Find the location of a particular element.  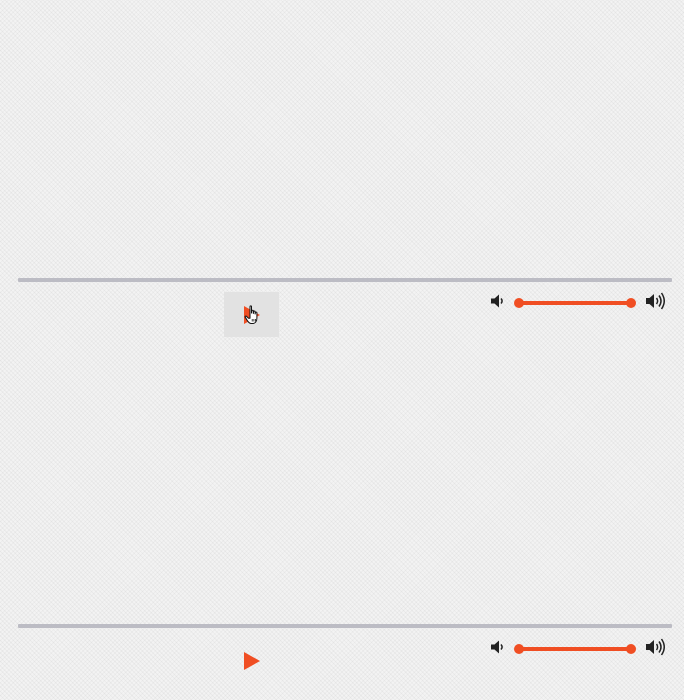

play-icon is located at coordinates (251, 660).